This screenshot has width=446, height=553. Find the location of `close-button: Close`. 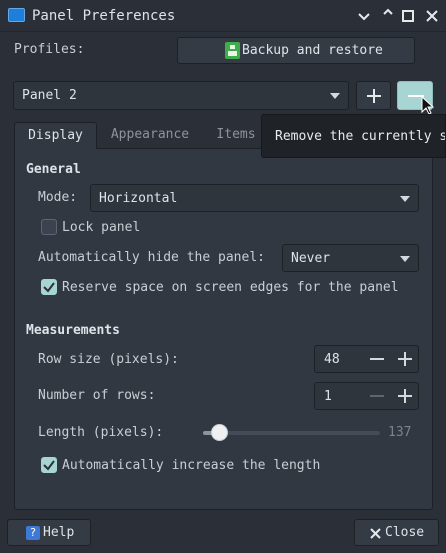

close-button: Close is located at coordinates (396, 532).